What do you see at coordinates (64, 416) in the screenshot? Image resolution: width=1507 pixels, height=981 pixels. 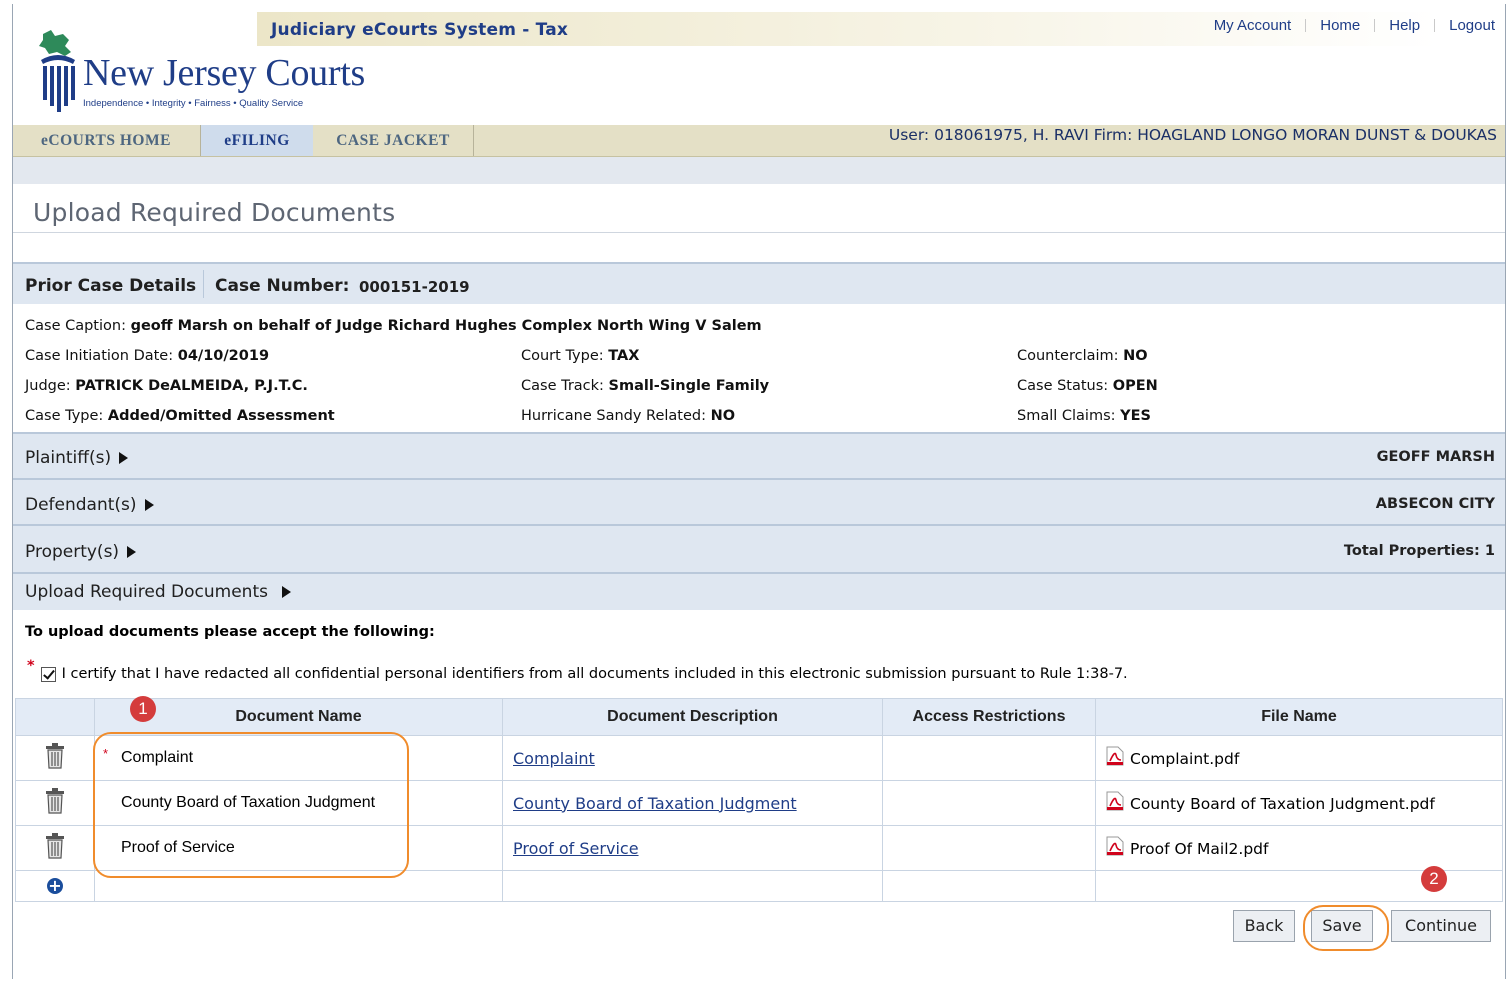 I see `type-label: Case Type:` at bounding box center [64, 416].